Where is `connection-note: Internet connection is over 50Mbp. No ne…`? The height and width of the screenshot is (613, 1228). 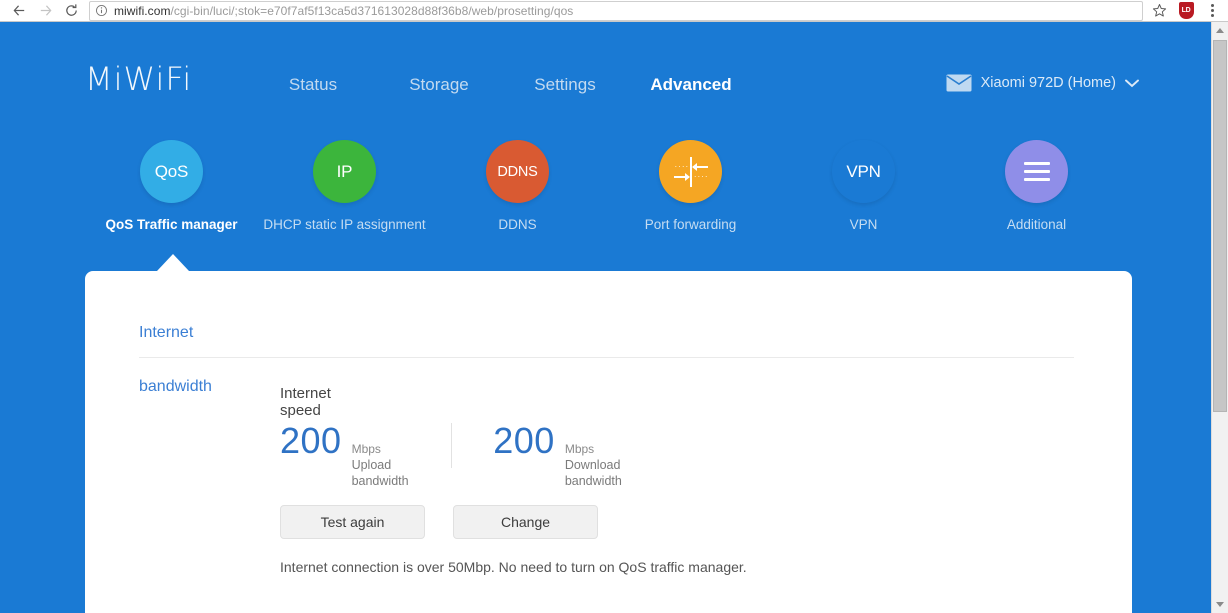 connection-note: Internet connection is over 50Mbp. No ne… is located at coordinates (513, 567).